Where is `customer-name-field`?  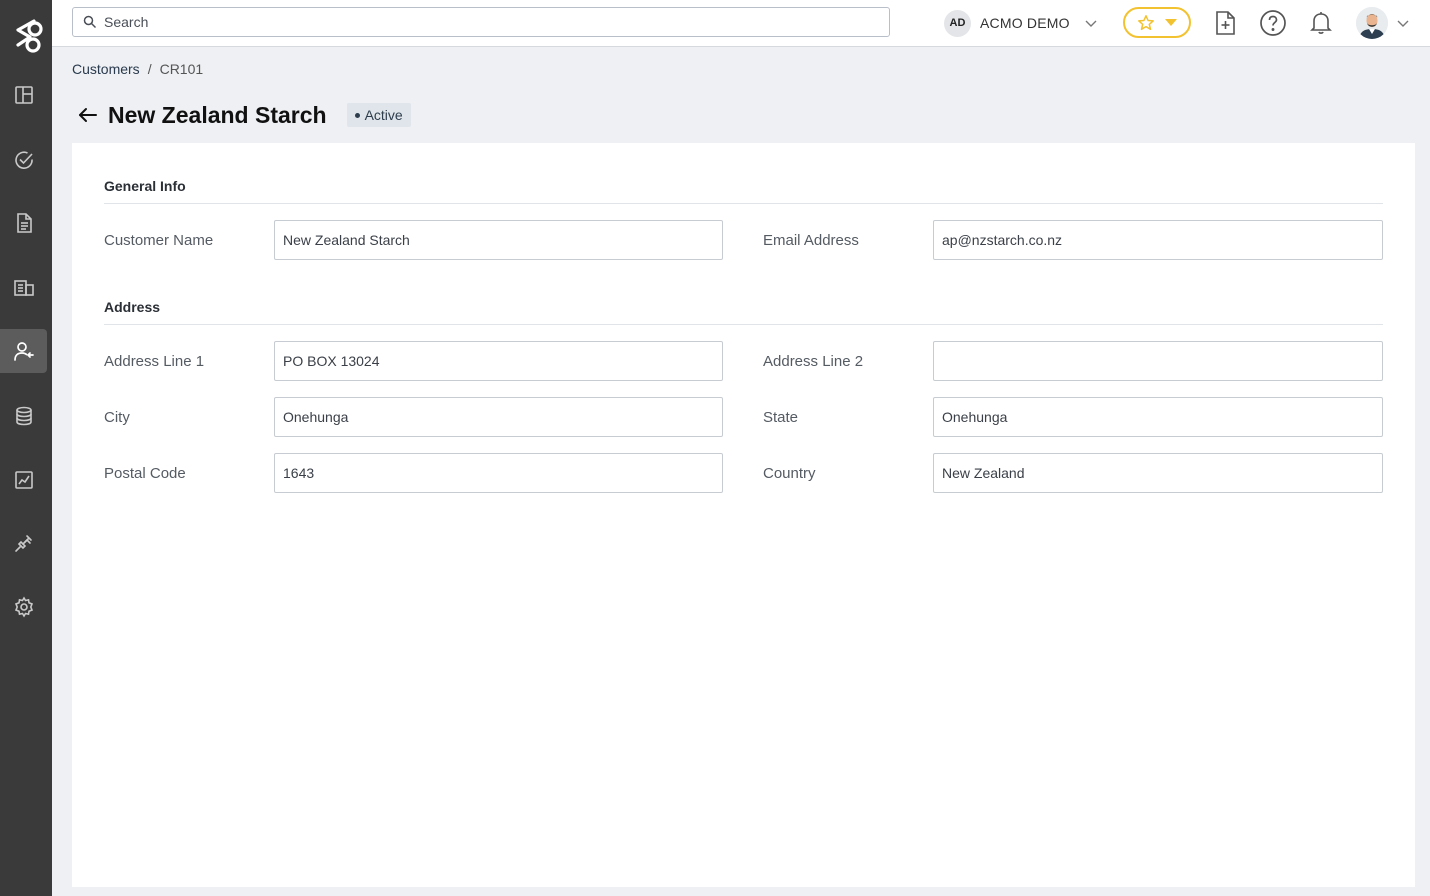
customer-name-field is located at coordinates (498, 240).